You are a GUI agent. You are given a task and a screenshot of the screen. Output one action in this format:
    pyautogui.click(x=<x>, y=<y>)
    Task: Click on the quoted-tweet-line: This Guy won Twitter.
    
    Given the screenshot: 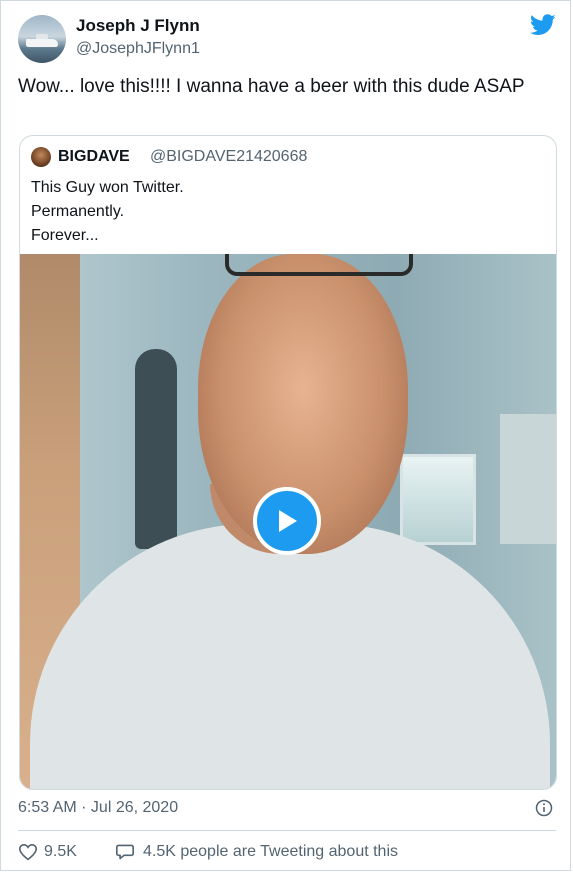 What is the action you would take?
    pyautogui.click(x=107, y=187)
    